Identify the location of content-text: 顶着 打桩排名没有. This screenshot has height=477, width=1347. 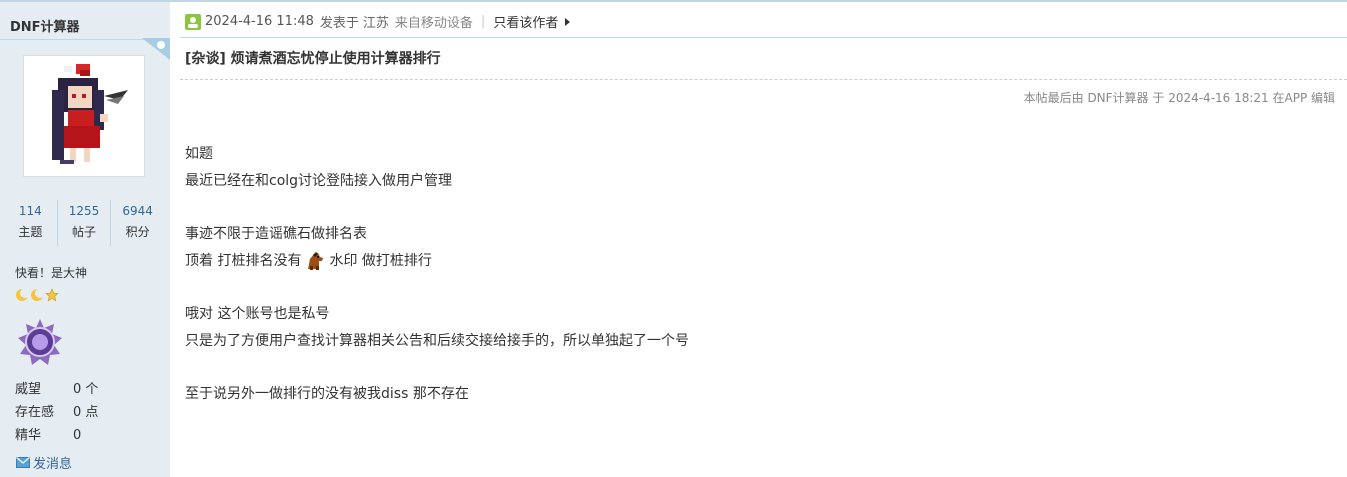
(243, 261).